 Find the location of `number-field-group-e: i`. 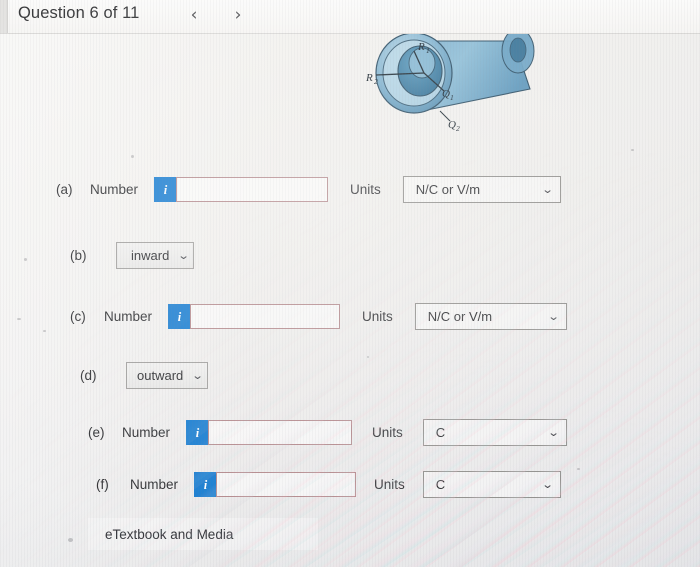

number-field-group-e: i is located at coordinates (269, 432).